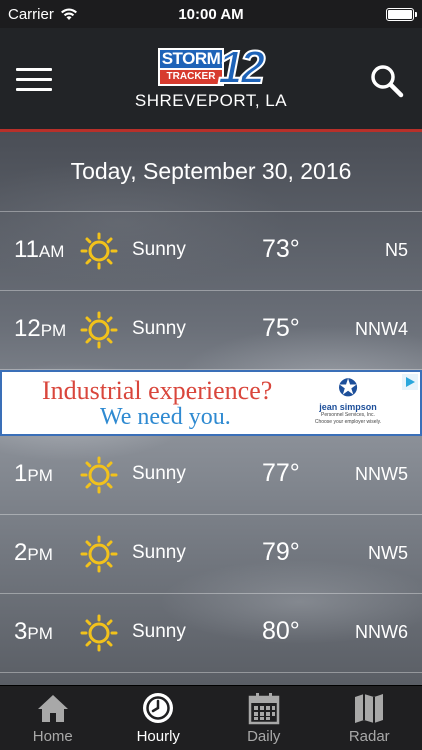 The height and width of the screenshot is (750, 422). What do you see at coordinates (281, 631) in the screenshot?
I see `temperature: 80°` at bounding box center [281, 631].